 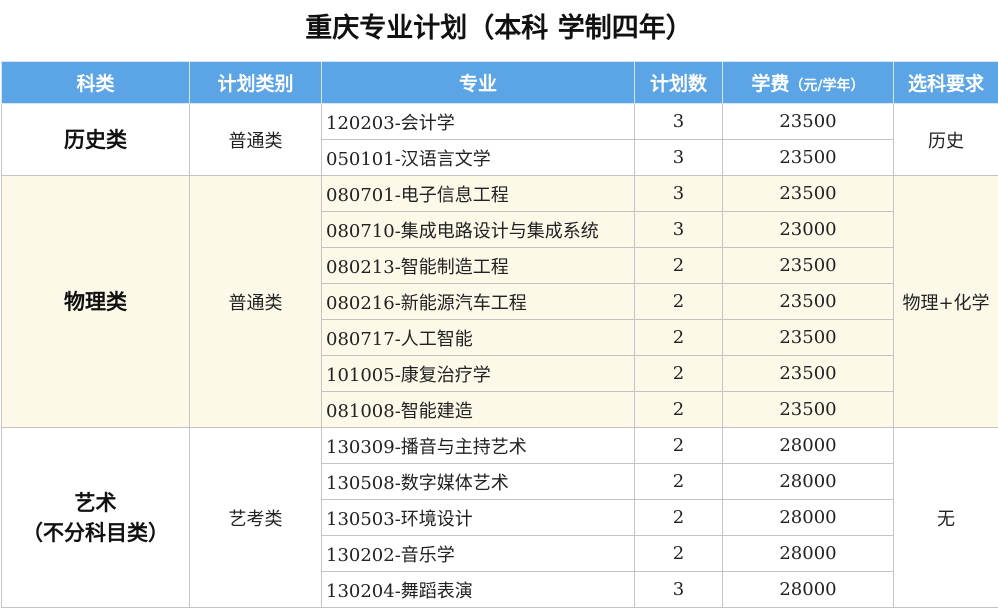 What do you see at coordinates (945, 517) in the screenshot?
I see `subject-requirement-cell: 无` at bounding box center [945, 517].